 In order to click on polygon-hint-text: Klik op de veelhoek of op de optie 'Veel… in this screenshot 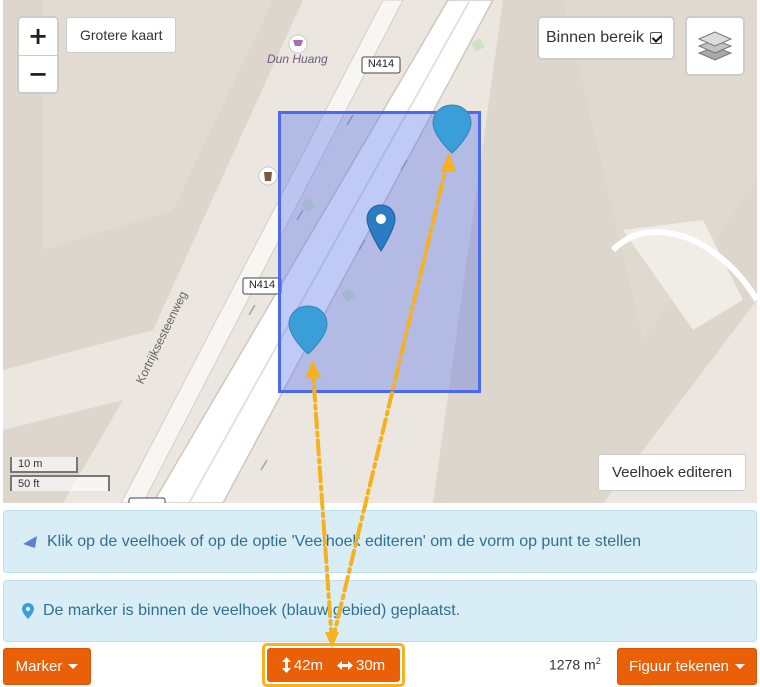, I will do `click(344, 541)`.